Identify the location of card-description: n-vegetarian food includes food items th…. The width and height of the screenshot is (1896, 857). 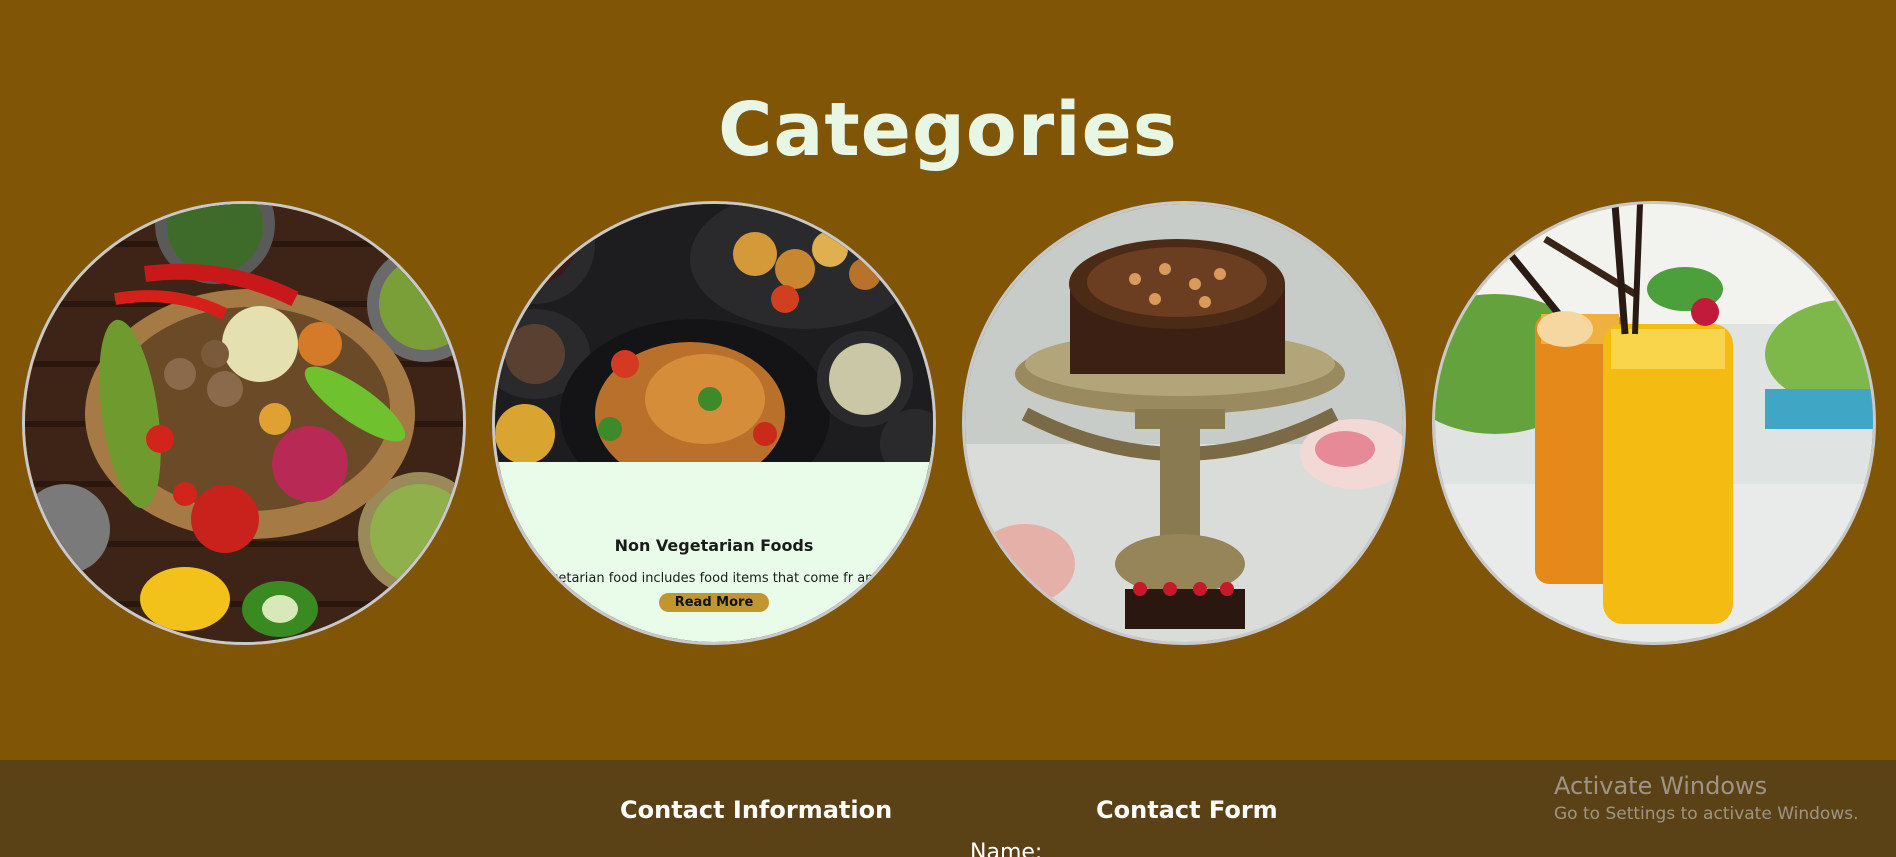
(717, 578).